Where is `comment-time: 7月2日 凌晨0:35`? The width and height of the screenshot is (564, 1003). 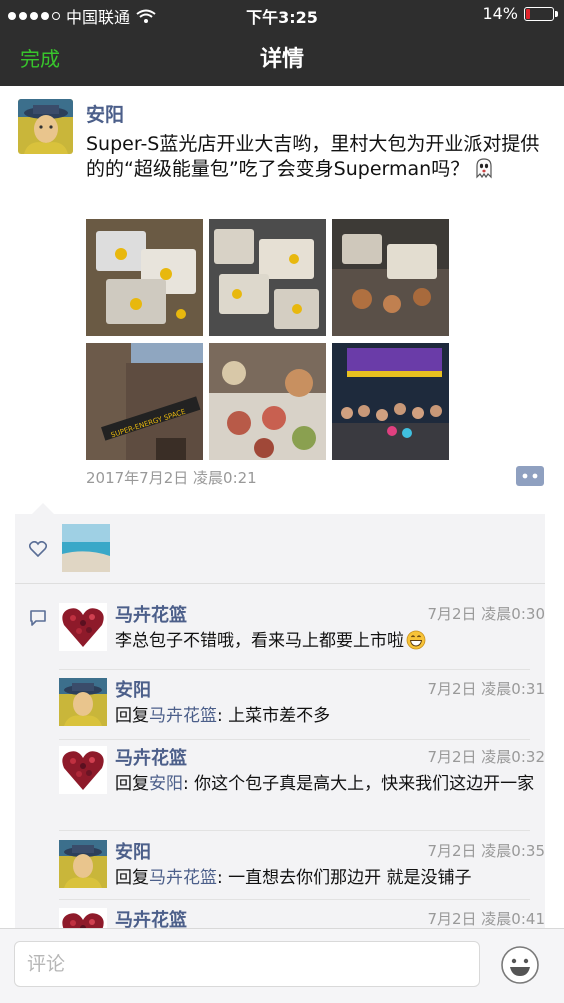
comment-time: 7月2日 凌晨0:35 is located at coordinates (486, 851).